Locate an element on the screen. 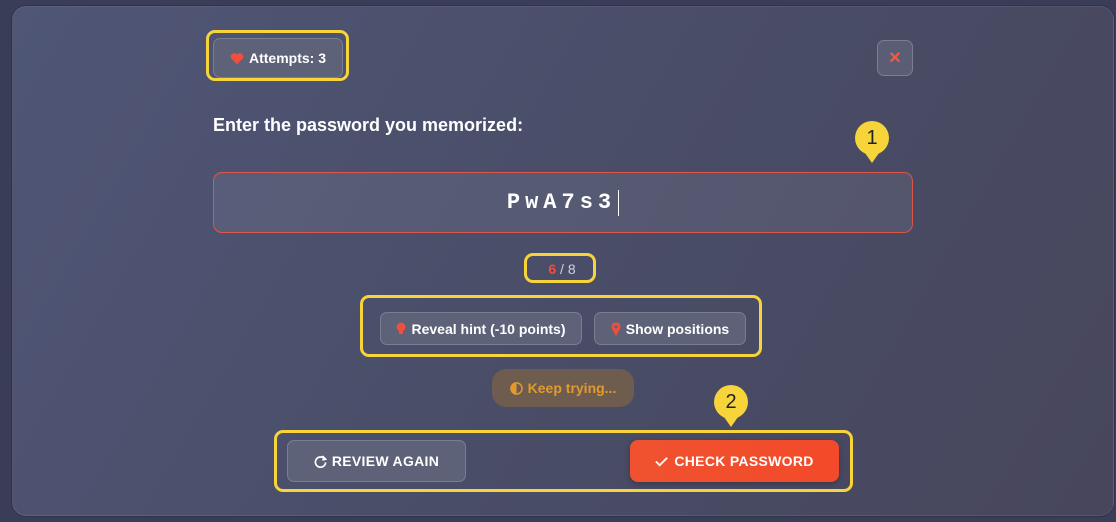  attempts-badge: Attempts: 3 is located at coordinates (278, 58).